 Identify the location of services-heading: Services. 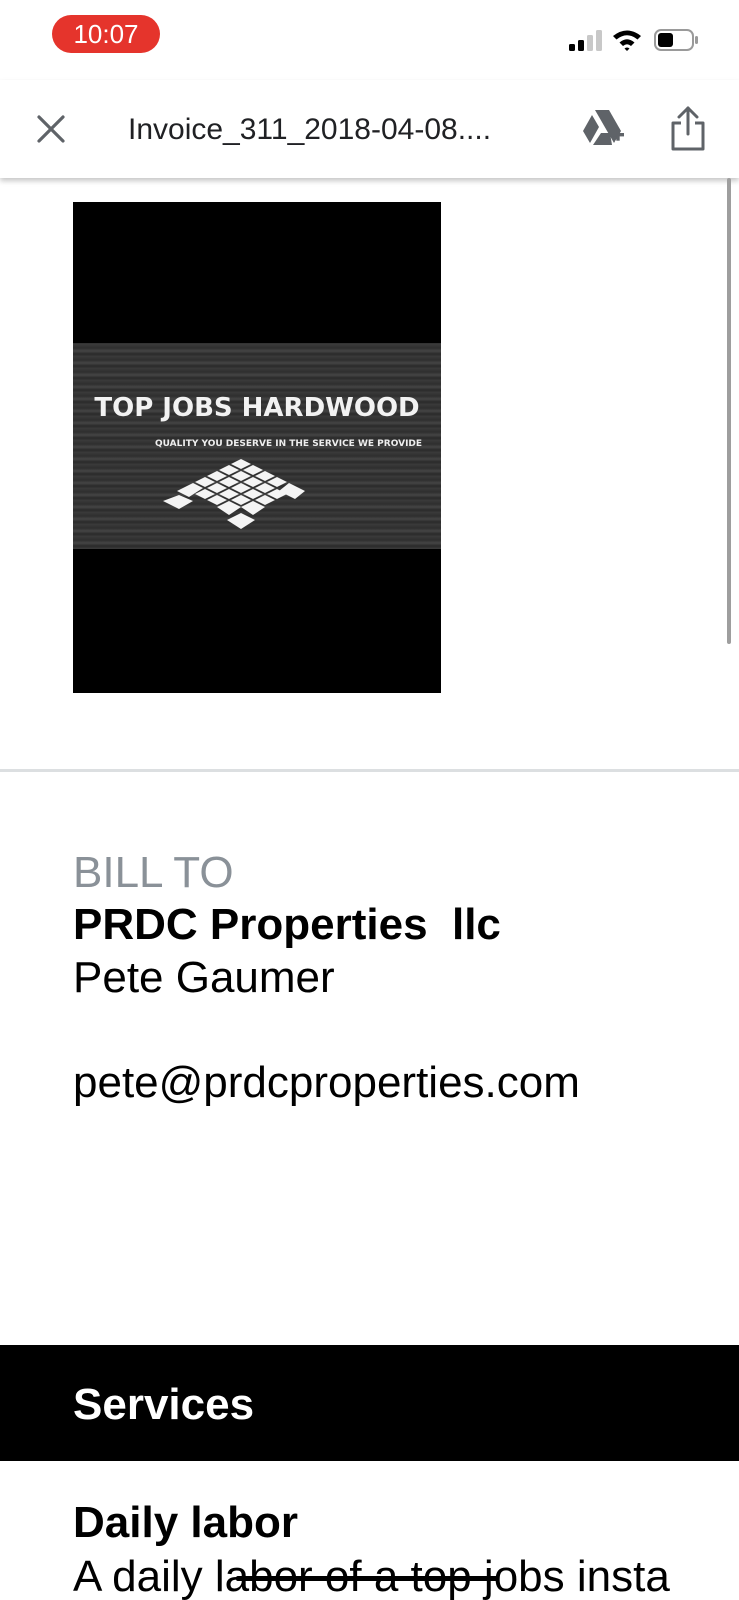
(164, 1404).